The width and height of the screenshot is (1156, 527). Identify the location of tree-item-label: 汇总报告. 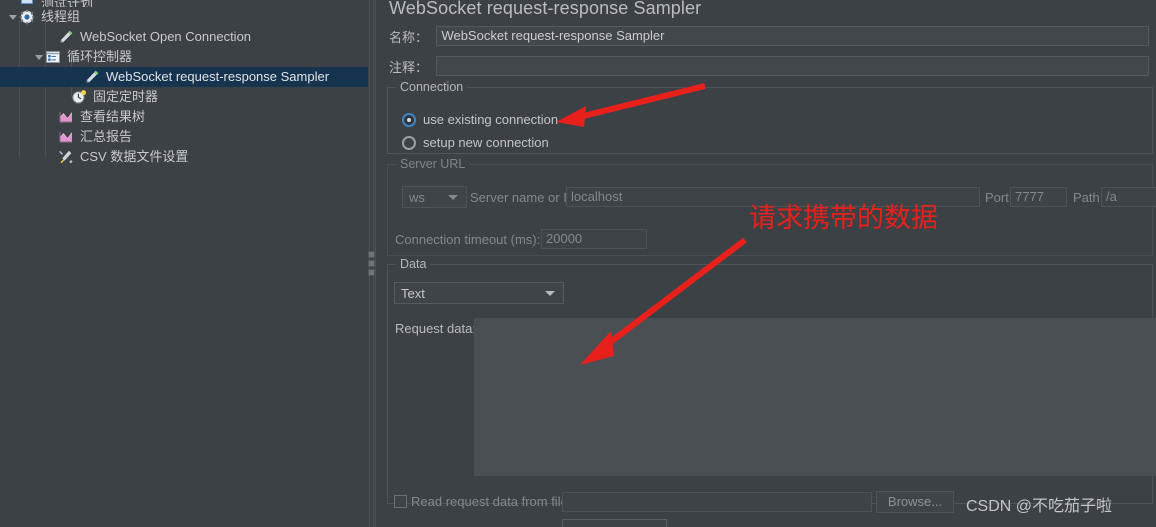
(106, 136).